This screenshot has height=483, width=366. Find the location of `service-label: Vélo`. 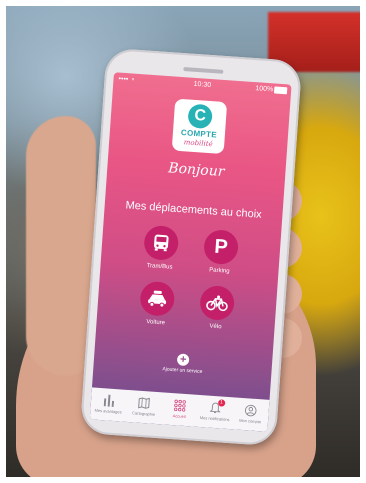

service-label: Vélo is located at coordinates (215, 327).